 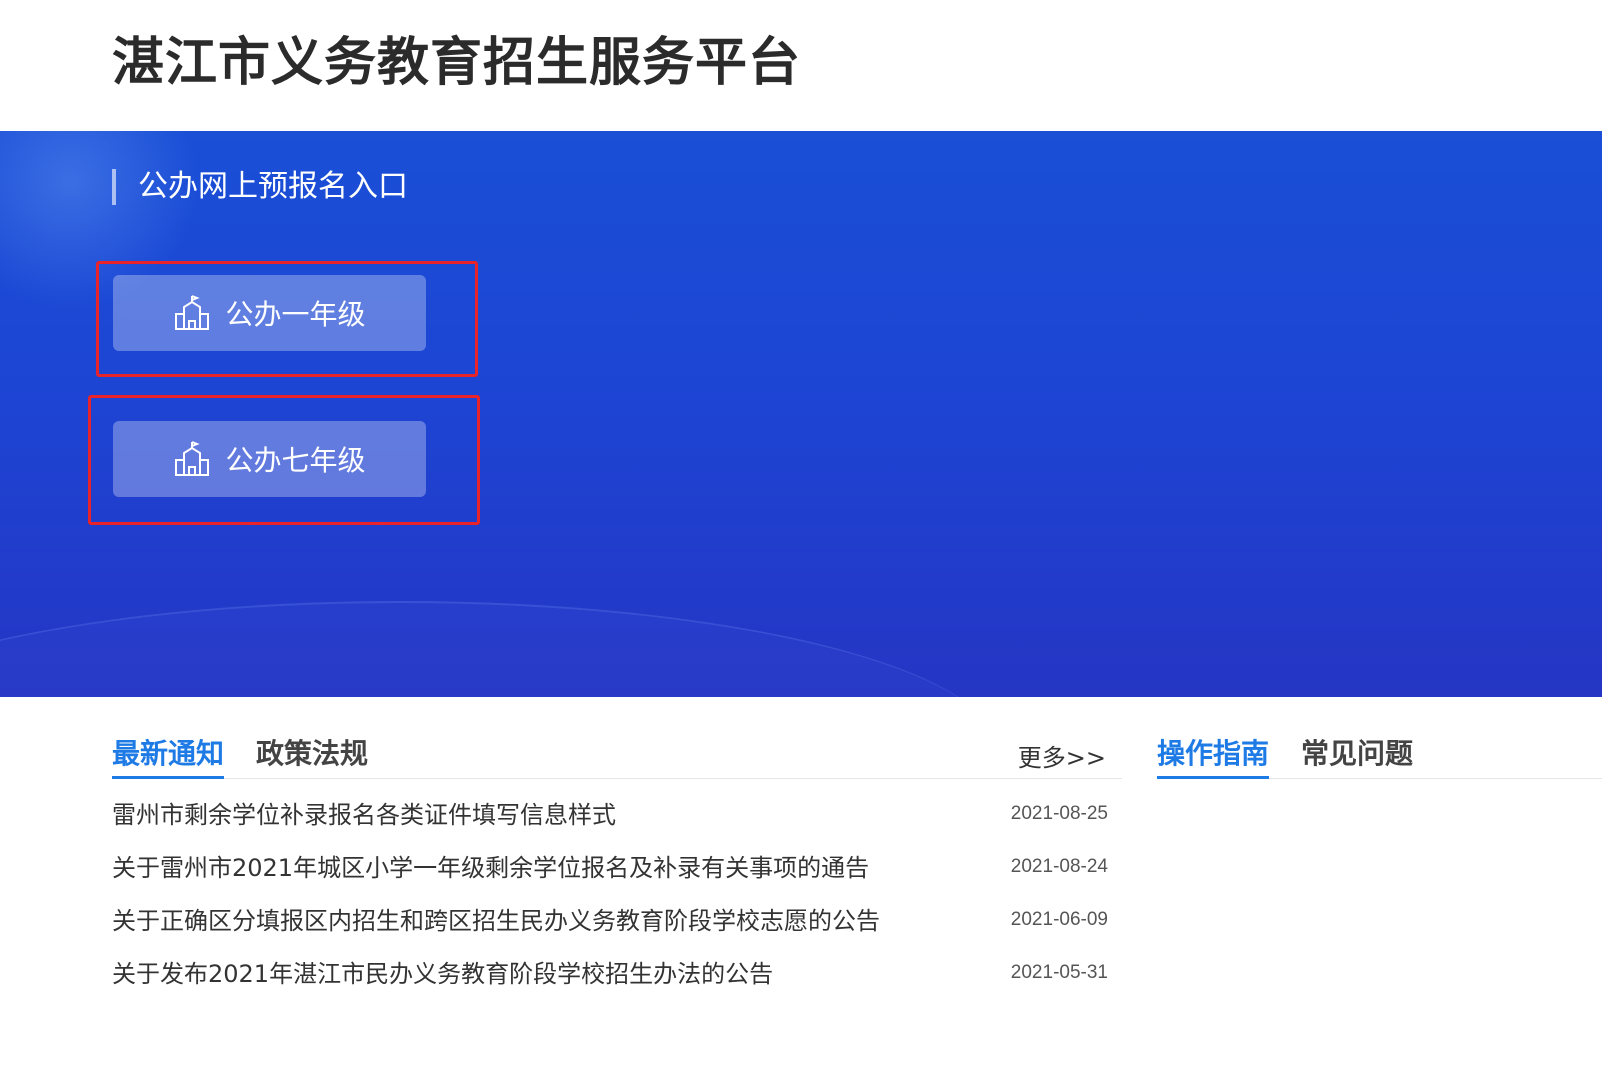 I want to click on guide-tabs: 操作指南 常见问题, so click(x=1379, y=754).